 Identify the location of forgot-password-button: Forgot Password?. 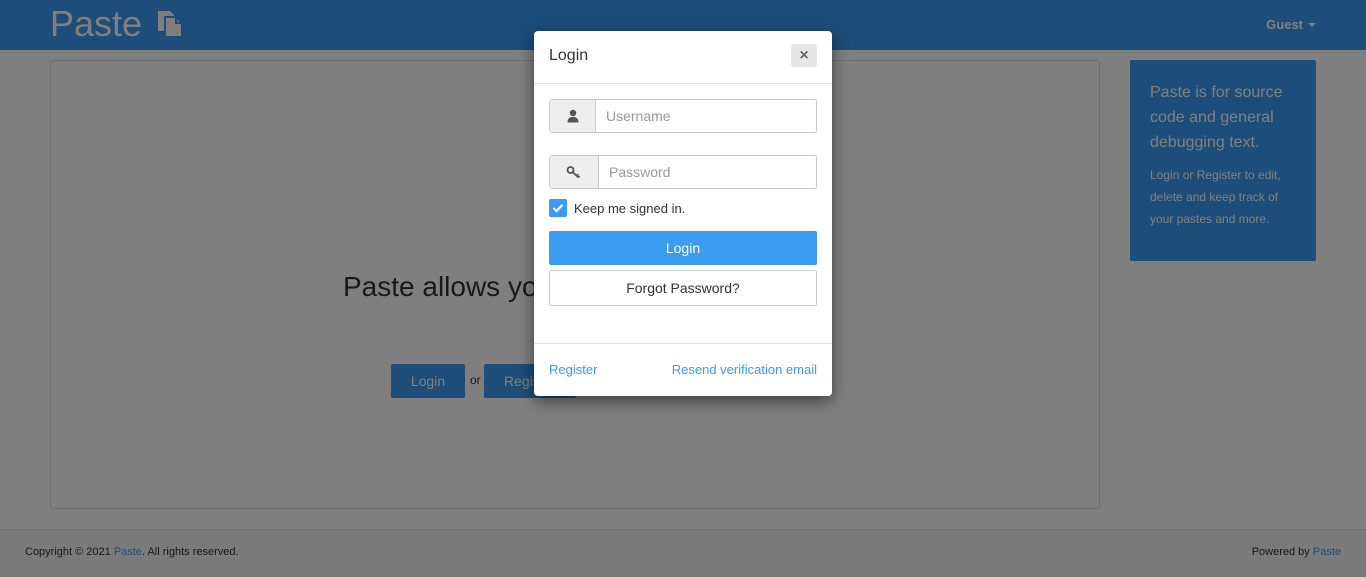
(683, 288).